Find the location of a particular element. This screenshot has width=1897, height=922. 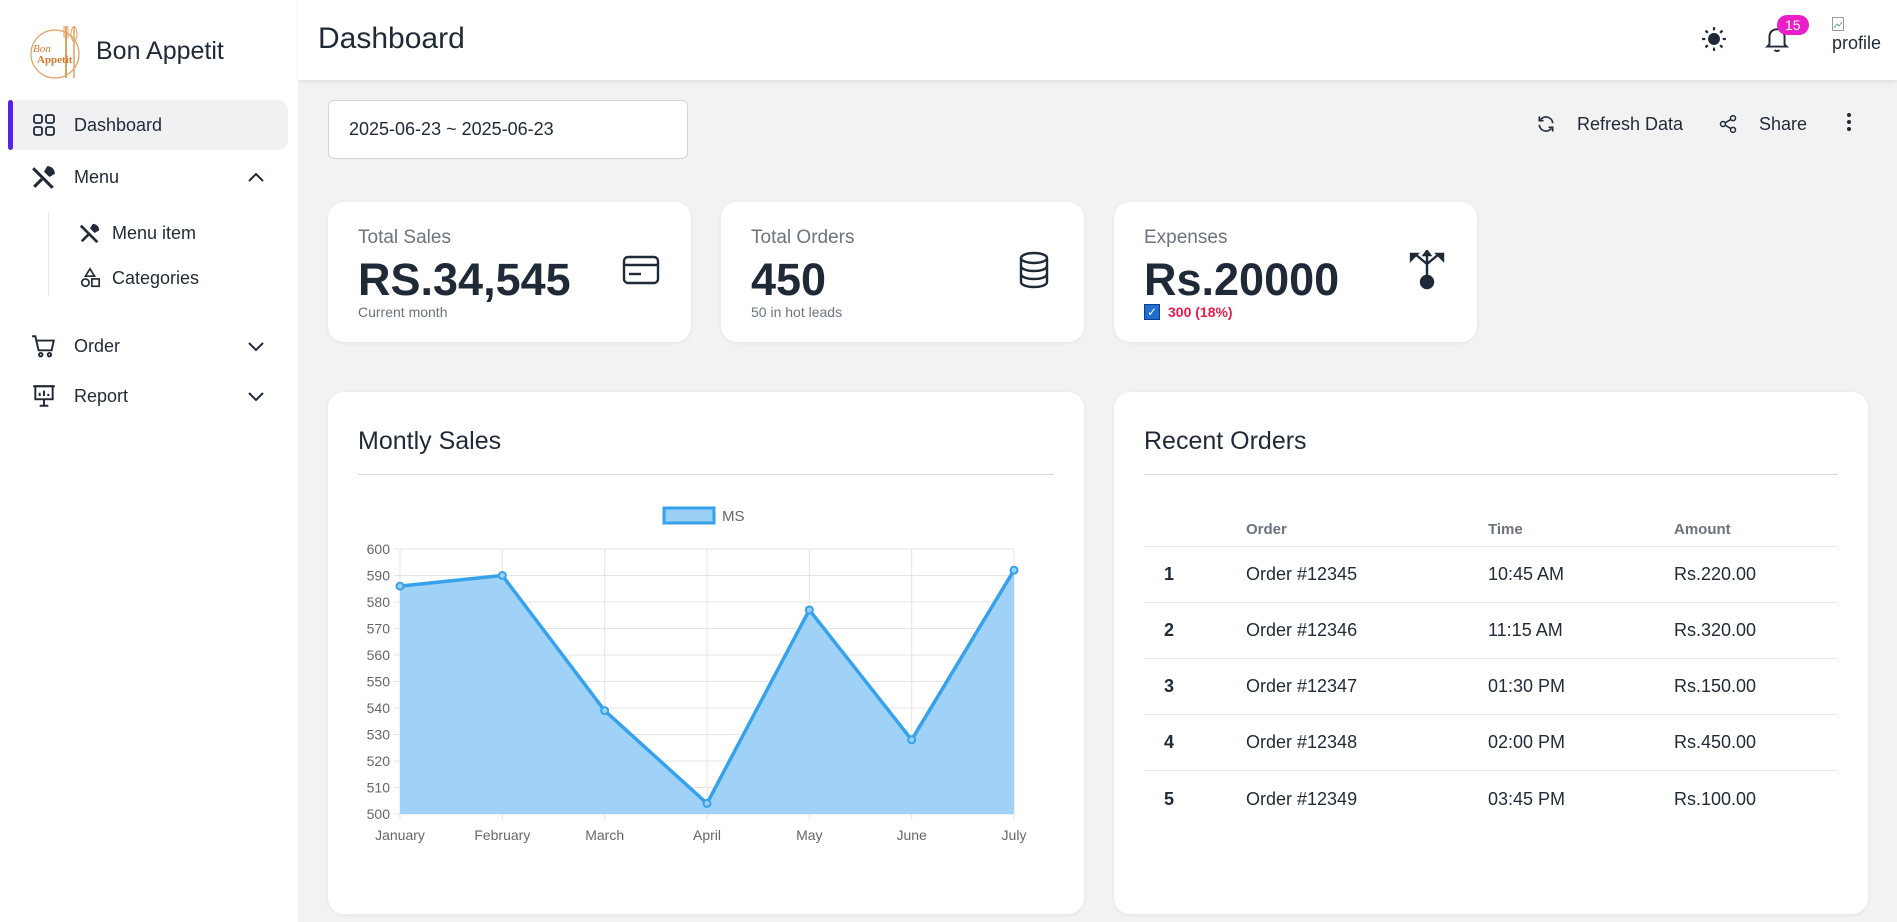

checkbox-icon: ✓ is located at coordinates (1152, 312).